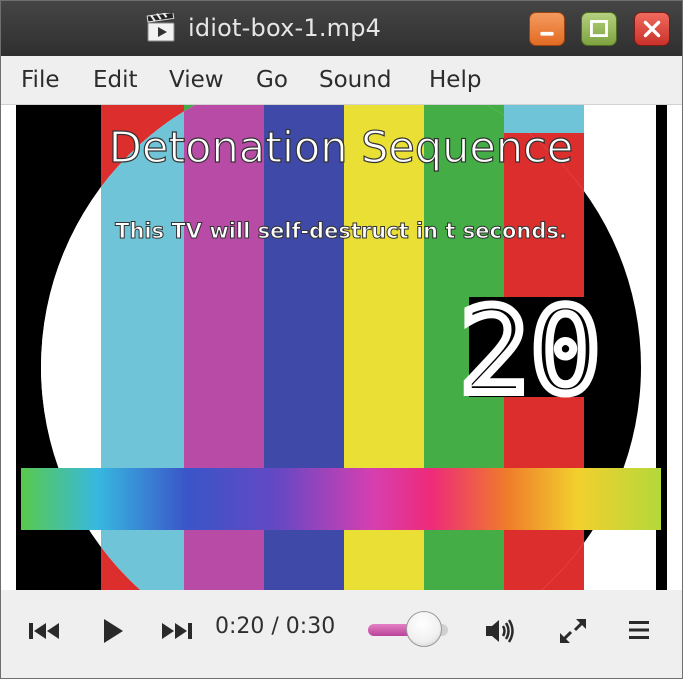 The width and height of the screenshot is (685, 681). What do you see at coordinates (341, 499) in the screenshot?
I see `spectrum-strip` at bounding box center [341, 499].